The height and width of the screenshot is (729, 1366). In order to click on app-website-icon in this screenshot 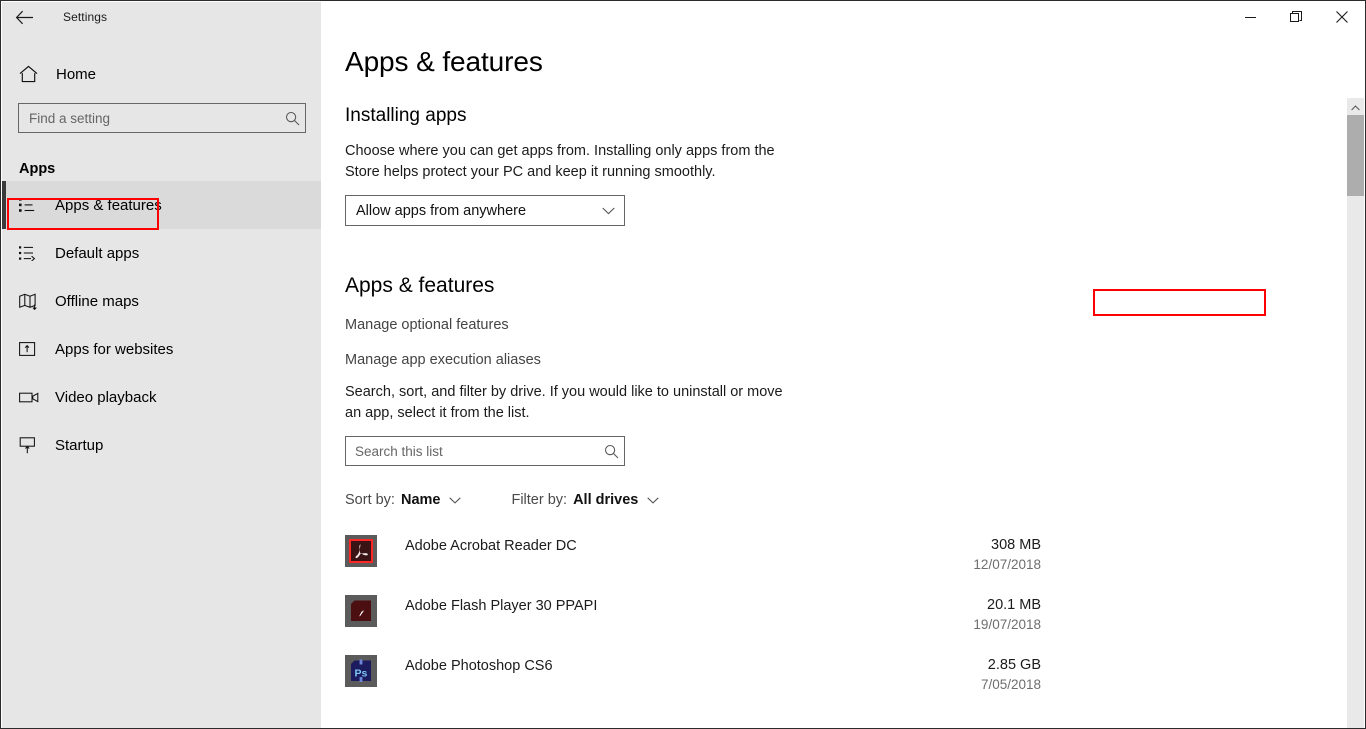, I will do `click(30, 349)`.